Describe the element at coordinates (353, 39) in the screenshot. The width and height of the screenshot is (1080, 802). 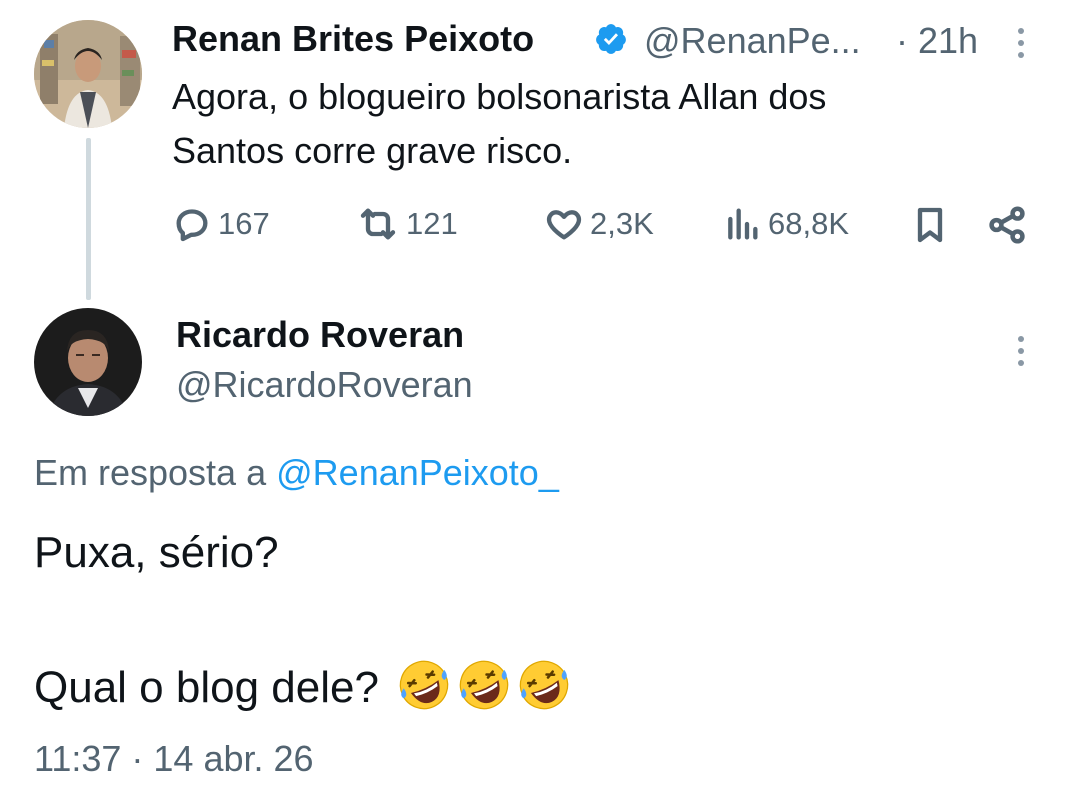
I see `parent-author-name: Renan Brites Peixoto` at that location.